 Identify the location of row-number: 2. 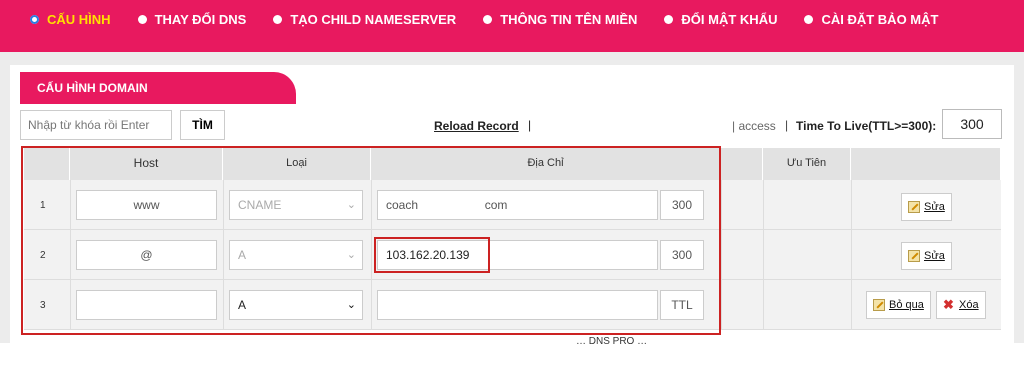
(43, 255).